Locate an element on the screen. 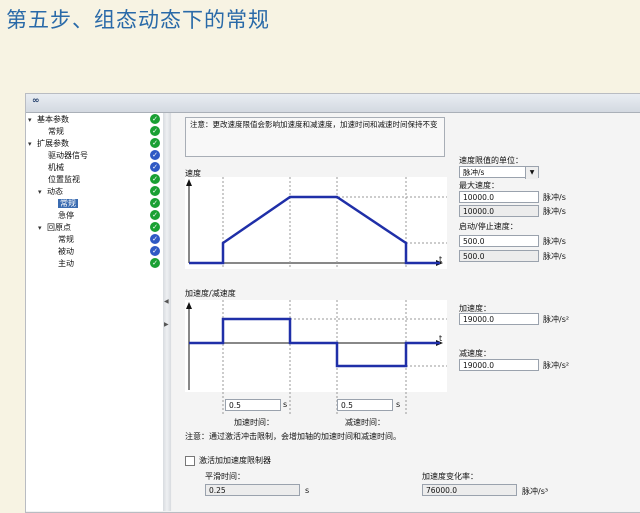  startstop-speed-unit: 脉冲/s is located at coordinates (554, 241).